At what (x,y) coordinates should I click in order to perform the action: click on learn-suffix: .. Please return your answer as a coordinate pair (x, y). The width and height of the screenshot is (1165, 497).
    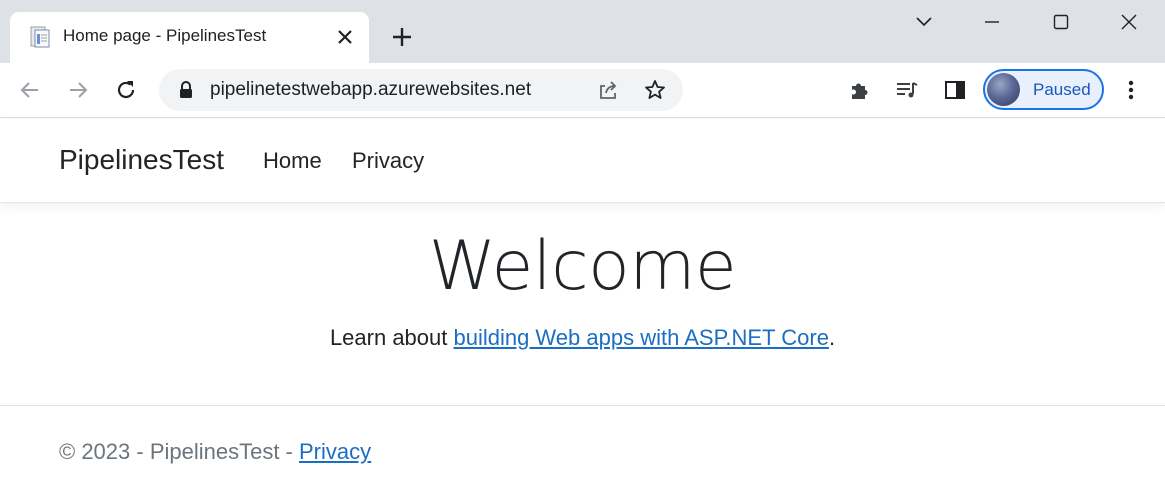
    Looking at the image, I should click on (832, 337).